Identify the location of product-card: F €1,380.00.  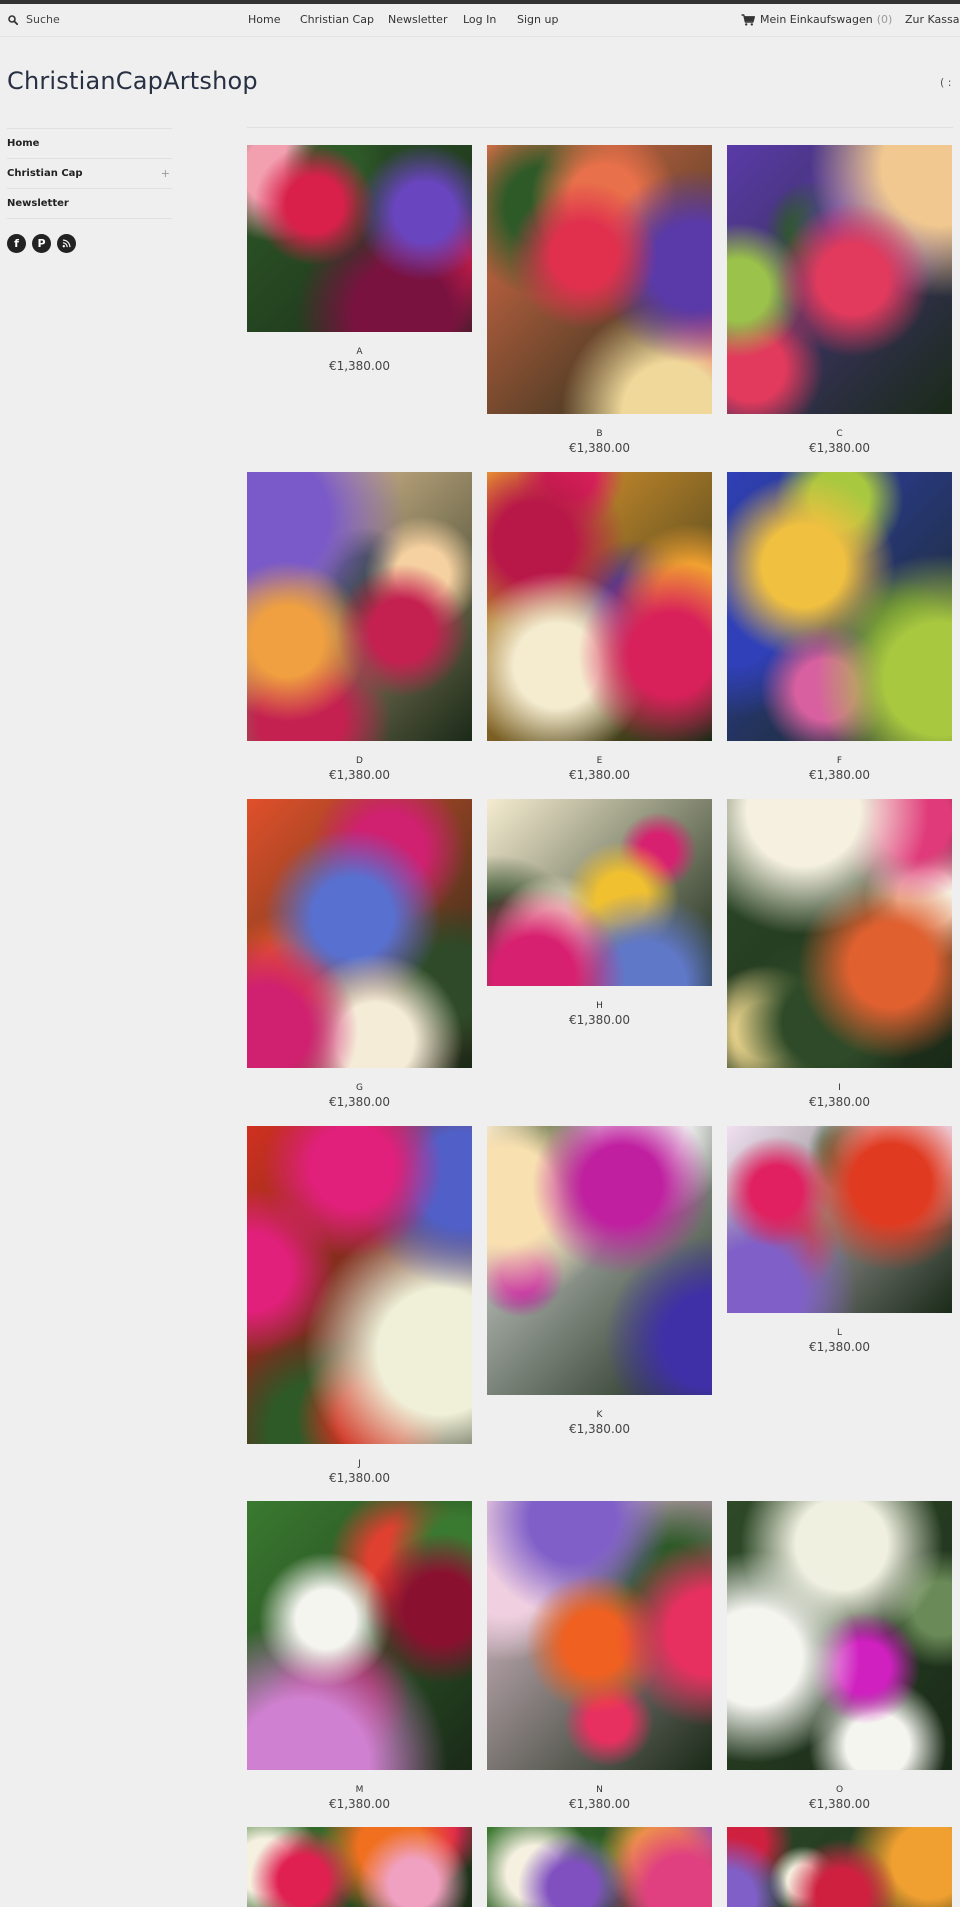
(839, 627).